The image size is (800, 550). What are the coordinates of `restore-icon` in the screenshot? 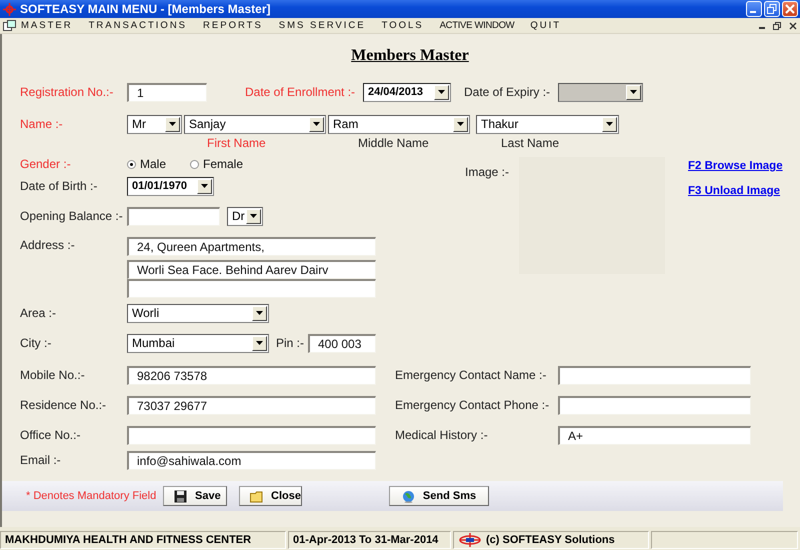 It's located at (777, 26).